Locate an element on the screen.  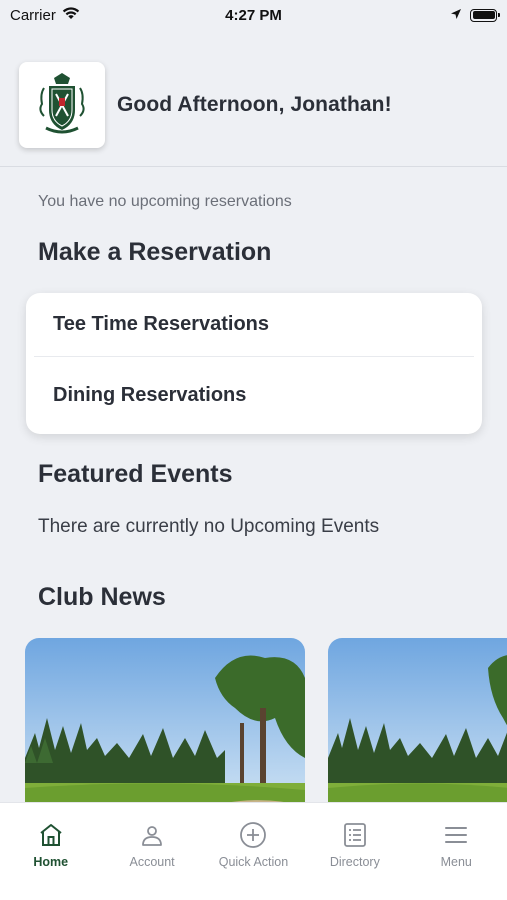
club-news-title: Club News is located at coordinates (102, 597).